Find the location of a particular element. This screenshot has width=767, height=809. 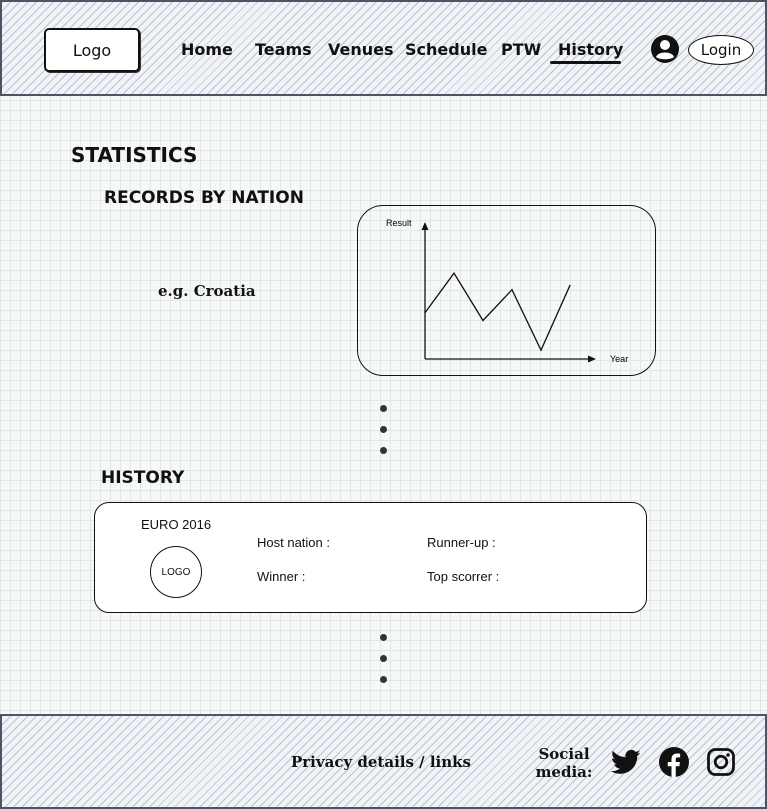

nav-venues: Venues is located at coordinates (361, 50).